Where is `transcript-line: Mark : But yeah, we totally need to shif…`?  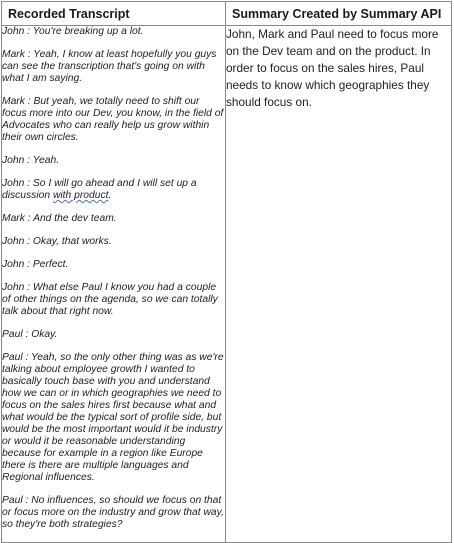 transcript-line: Mark : But yeah, we totally need to shif… is located at coordinates (113, 119).